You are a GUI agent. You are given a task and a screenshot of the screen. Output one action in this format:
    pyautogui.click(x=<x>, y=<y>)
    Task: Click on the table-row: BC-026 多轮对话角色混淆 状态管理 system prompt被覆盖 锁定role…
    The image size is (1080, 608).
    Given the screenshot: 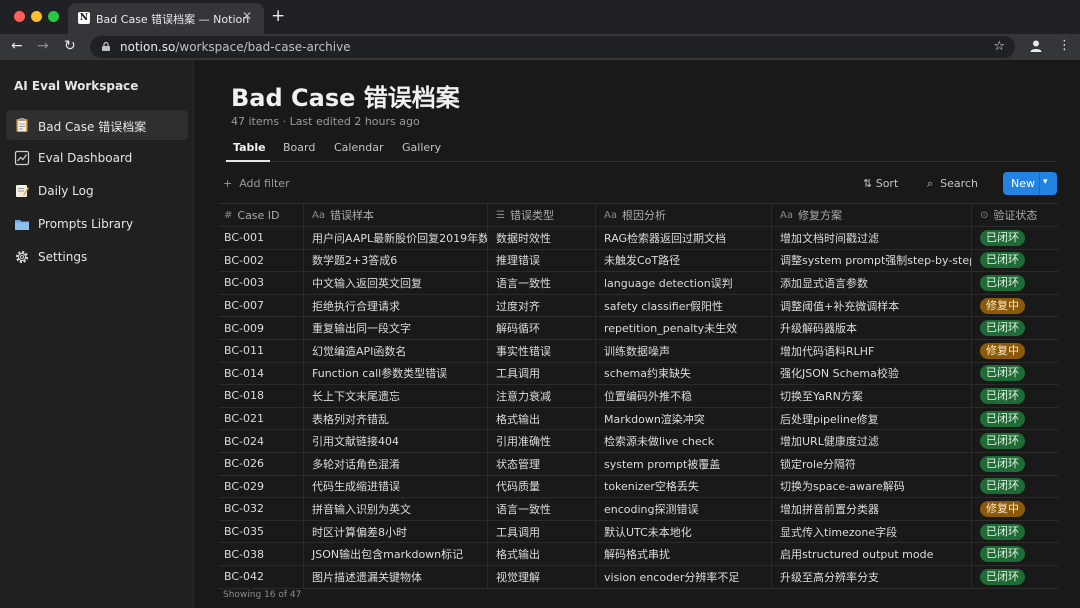 What is the action you would take?
    pyautogui.click(x=638, y=464)
    